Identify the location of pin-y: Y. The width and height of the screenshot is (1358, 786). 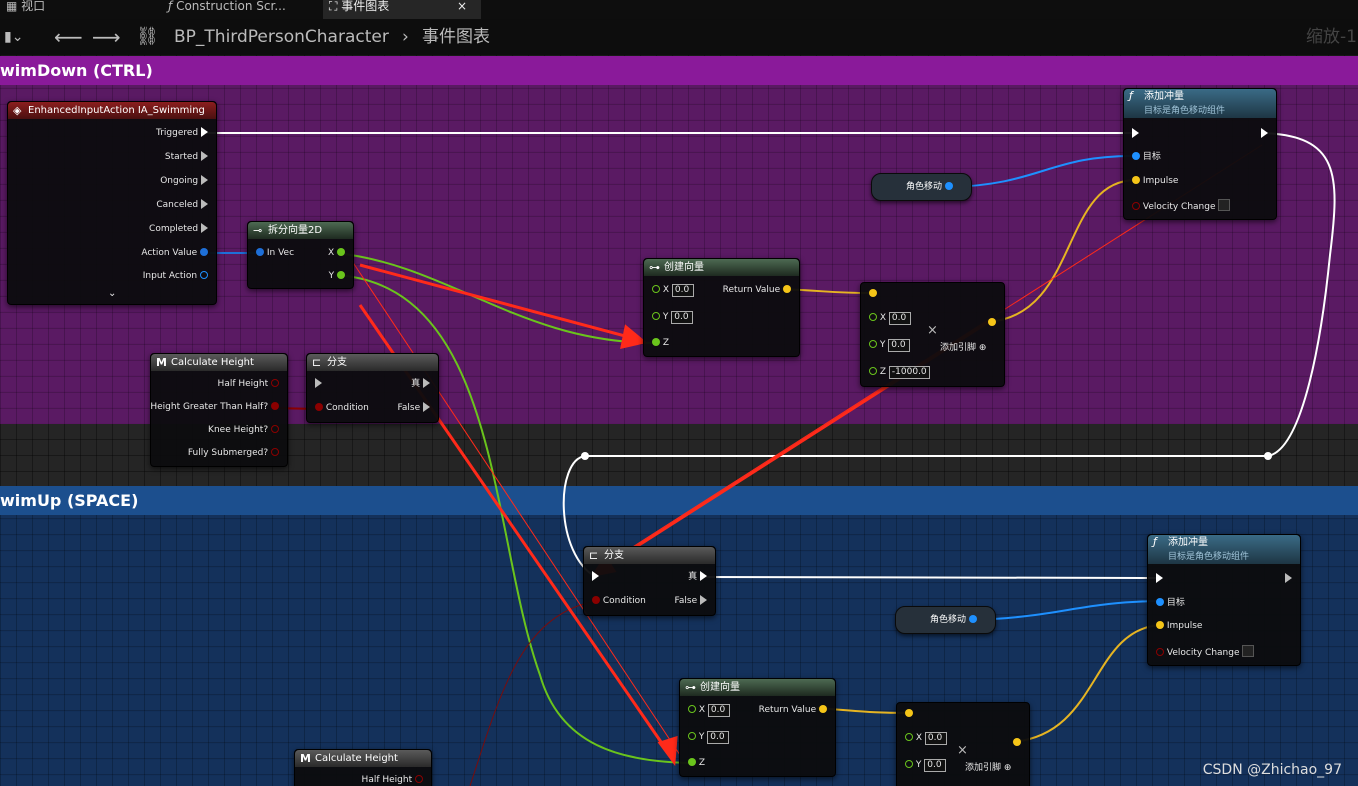
(337, 276).